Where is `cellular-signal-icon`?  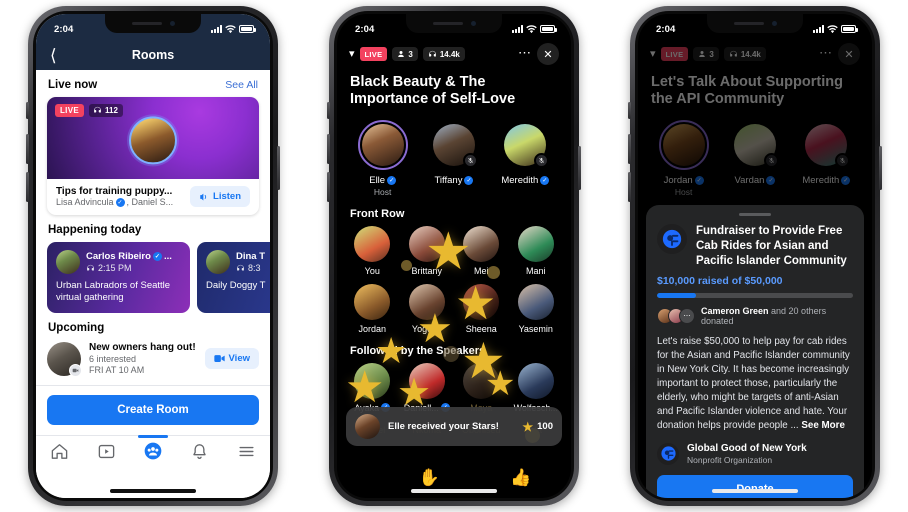 cellular-signal-icon is located at coordinates (216, 29).